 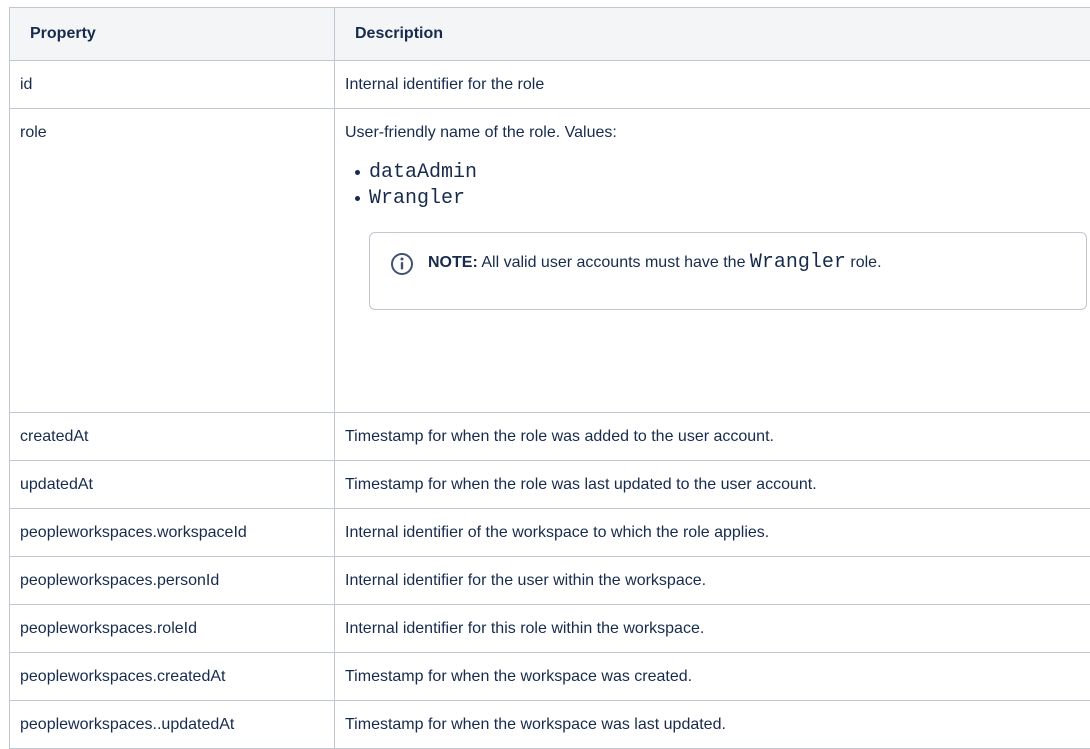 I want to click on description-text: User-friendly name of the role. Values:, so click(x=717, y=133).